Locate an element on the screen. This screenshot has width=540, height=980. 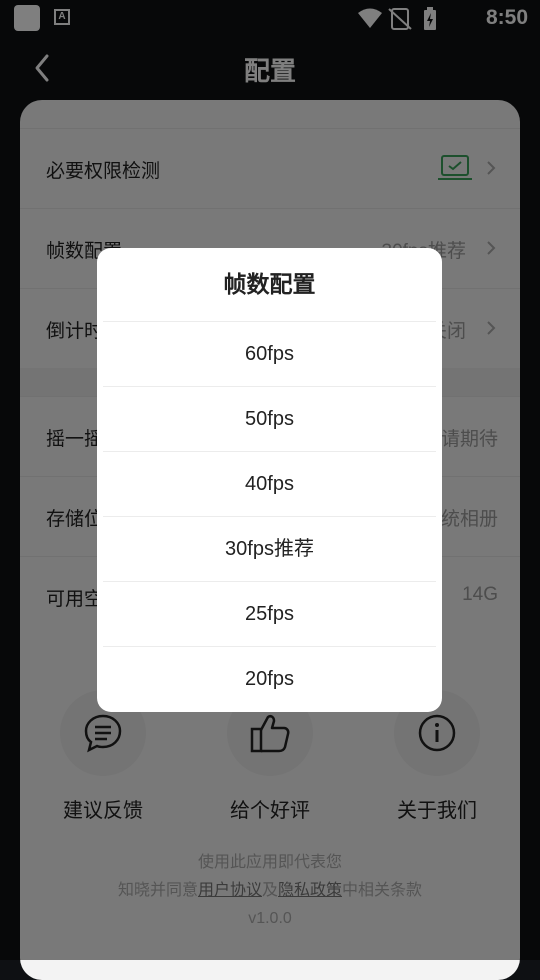
option-60fps: 60fps is located at coordinates (269, 353).